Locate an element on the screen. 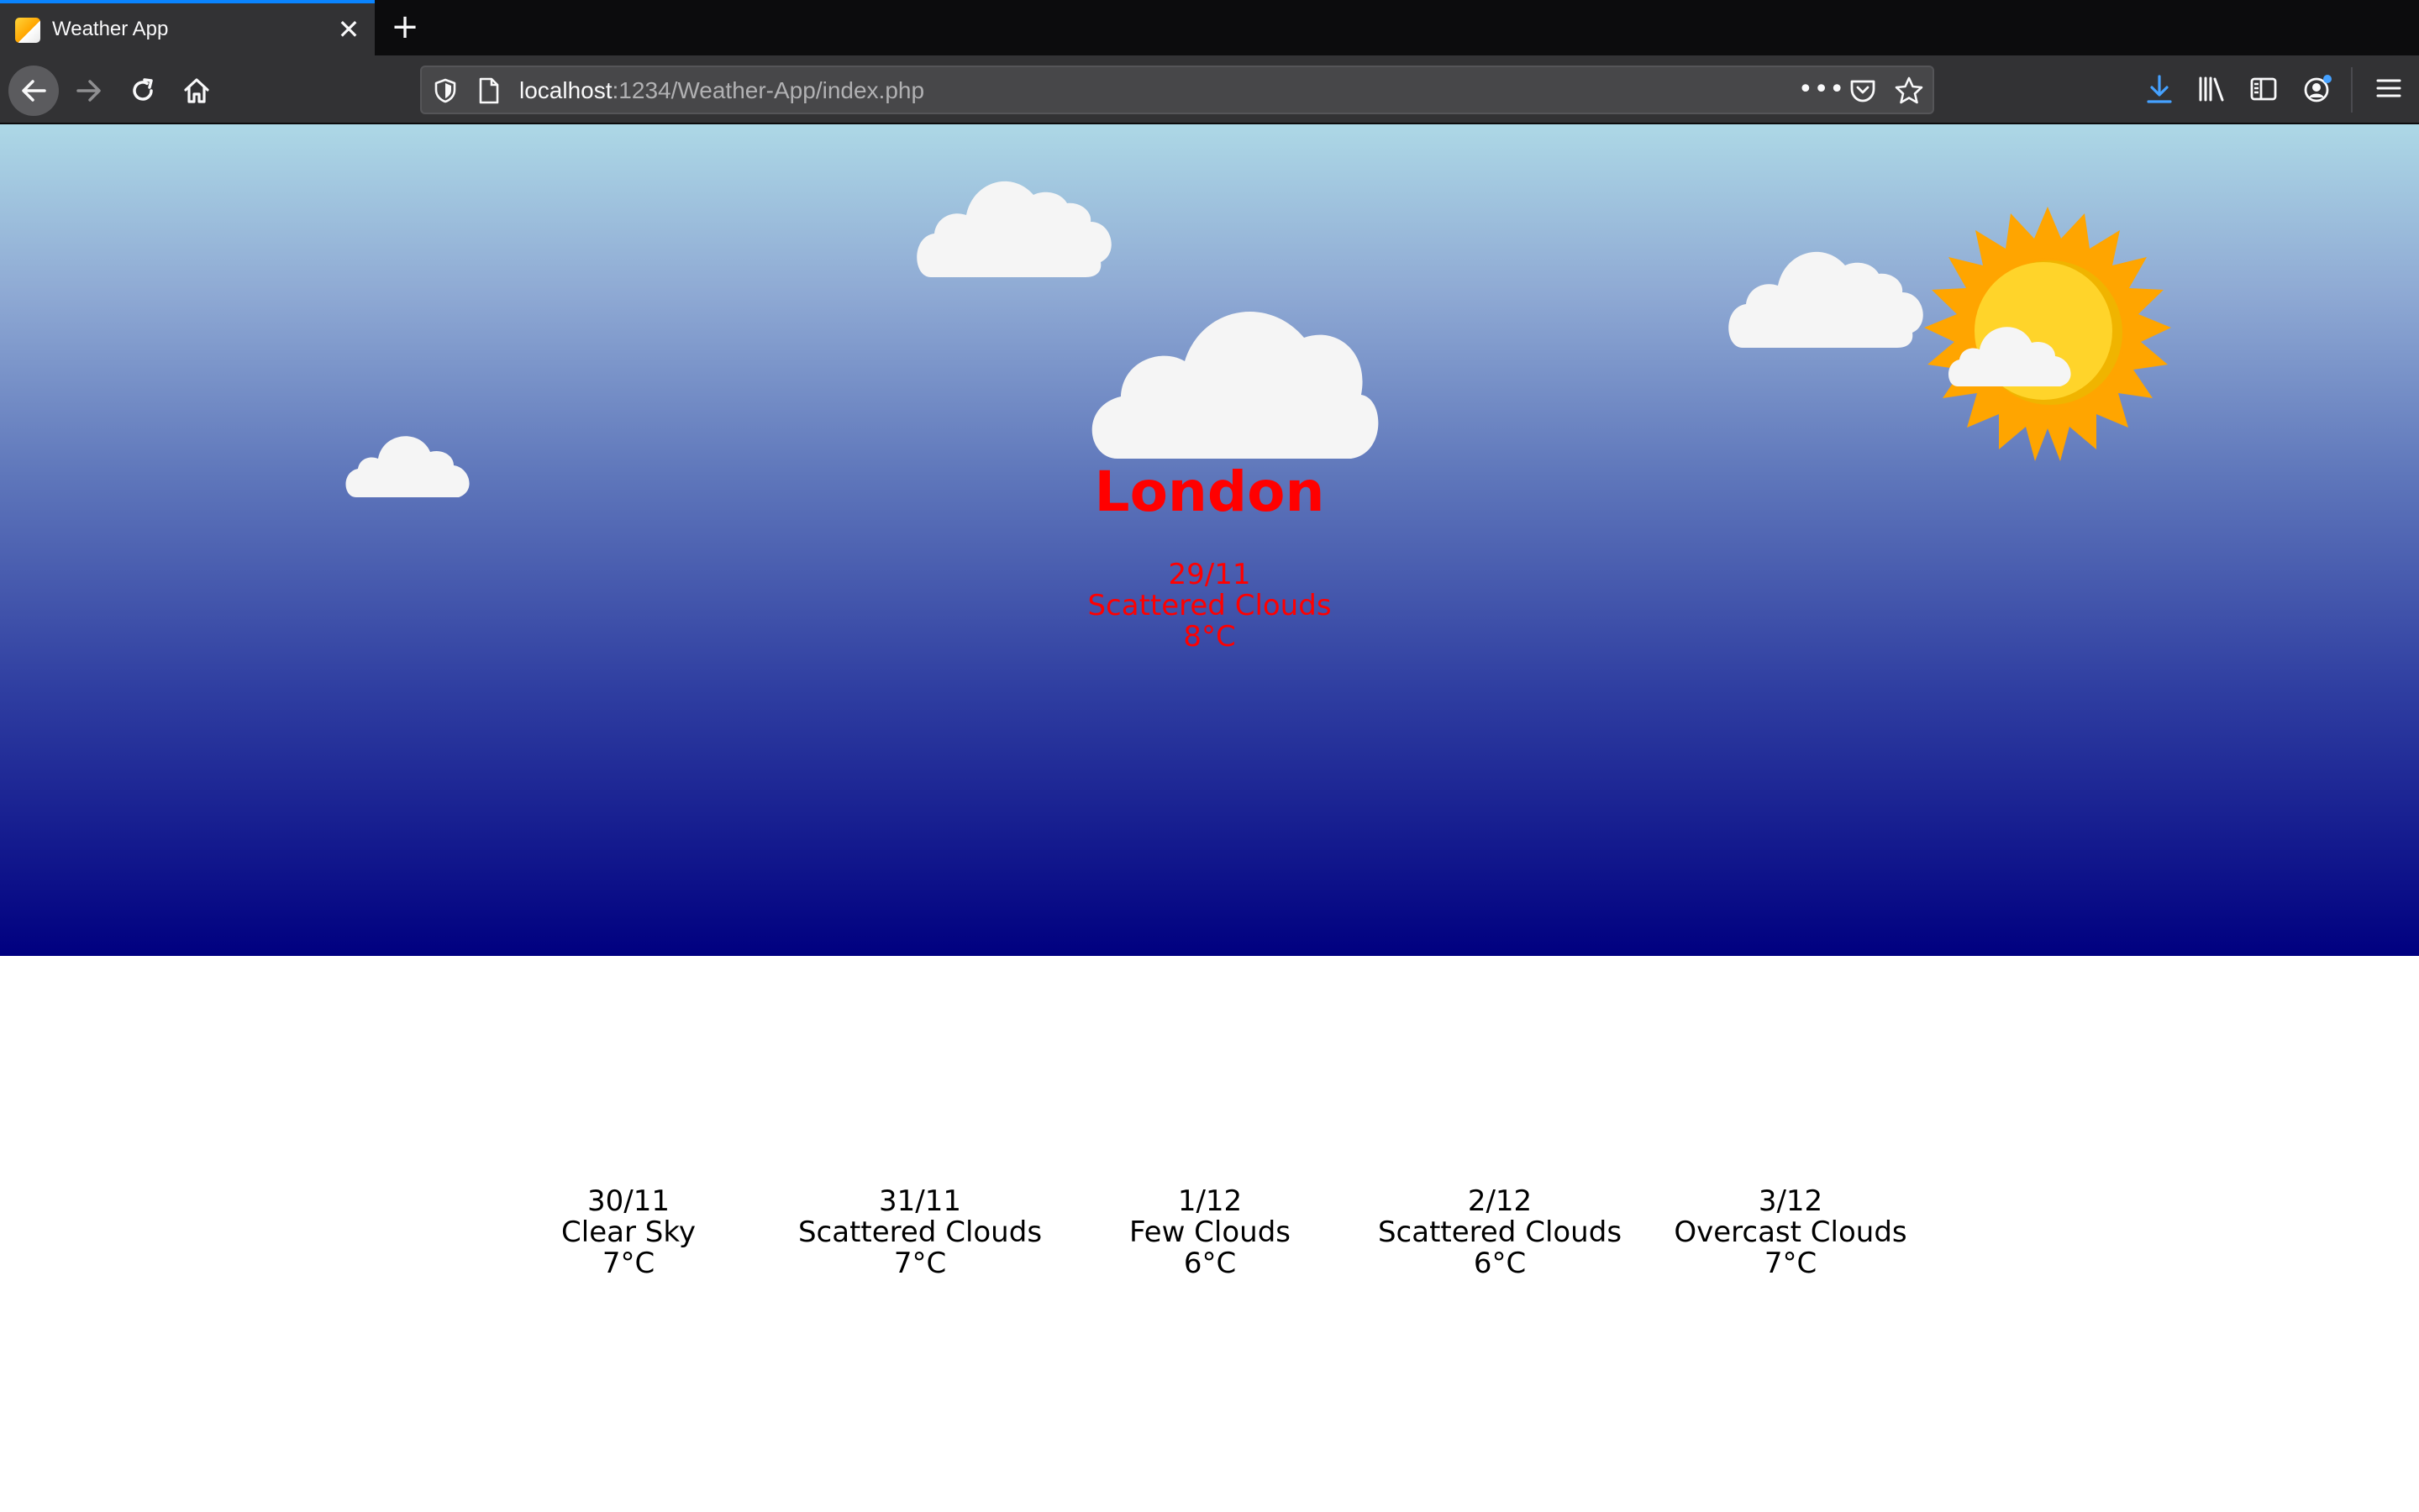 Image resolution: width=2419 pixels, height=1512 pixels. forecast-condition: Clear Sky is located at coordinates (628, 1232).